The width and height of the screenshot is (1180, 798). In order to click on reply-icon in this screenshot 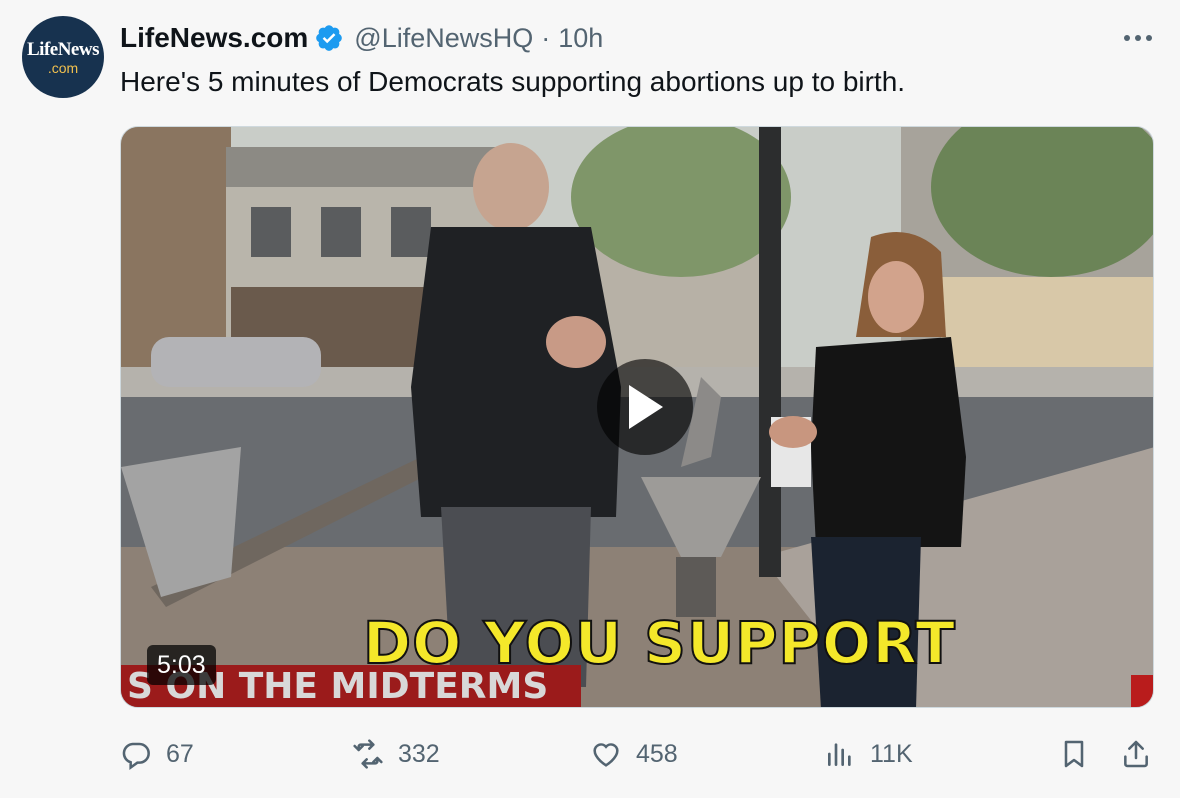, I will do `click(136, 756)`.